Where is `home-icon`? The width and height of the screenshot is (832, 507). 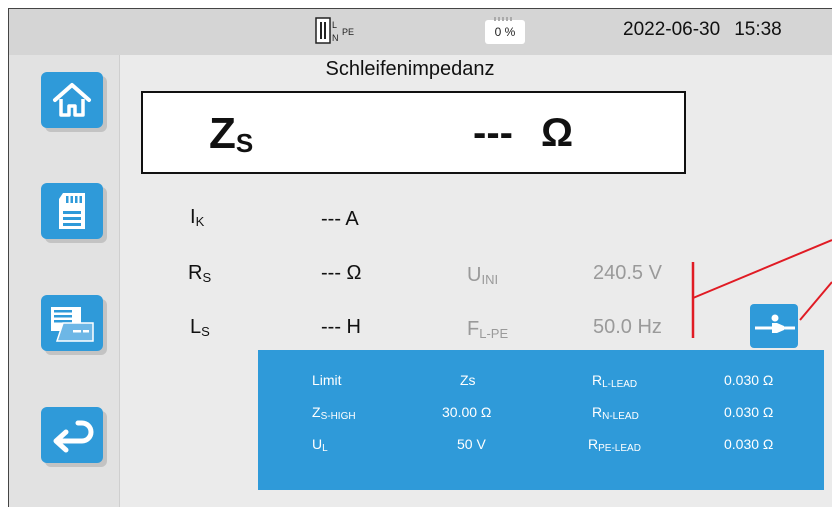 home-icon is located at coordinates (72, 100).